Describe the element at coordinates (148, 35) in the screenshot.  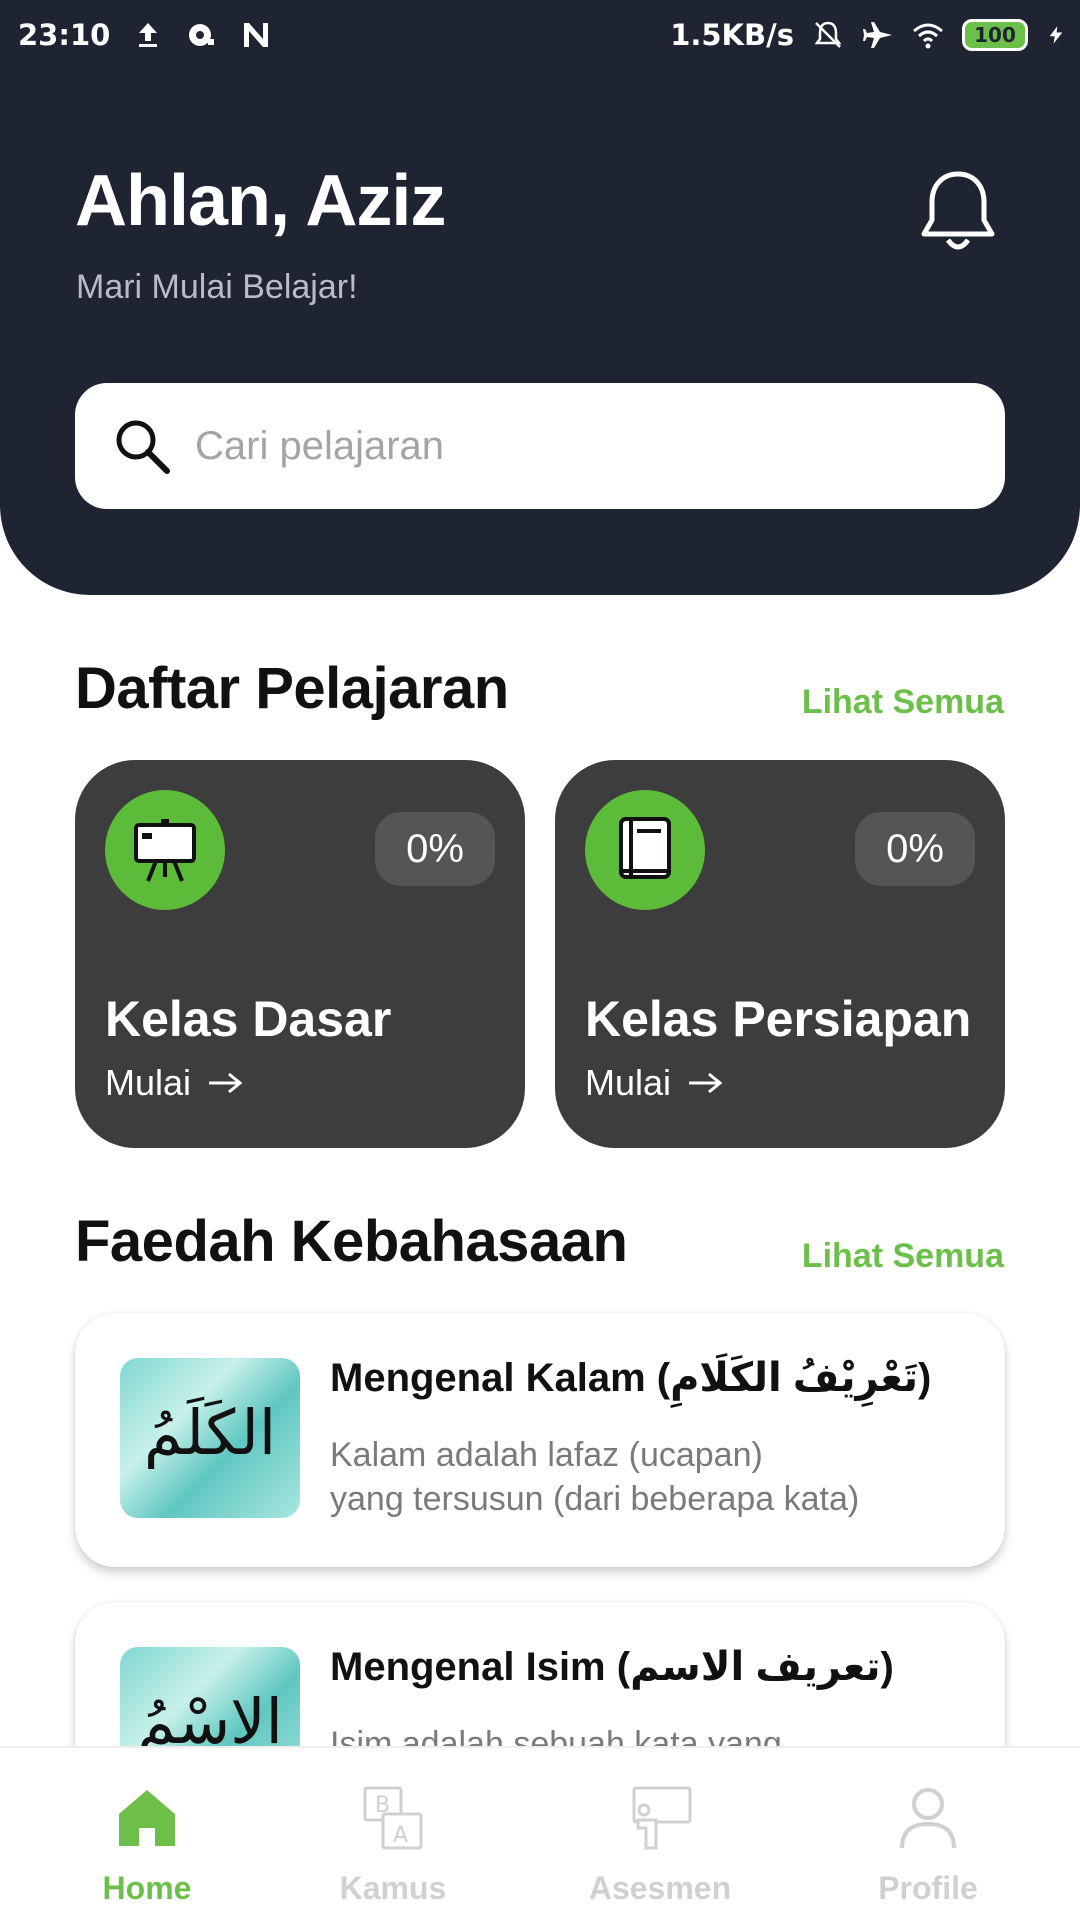
I see `upload-icon` at that location.